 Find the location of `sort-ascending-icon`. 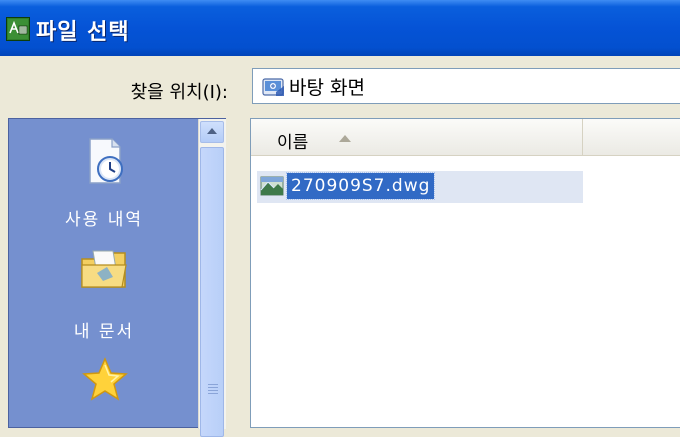

sort-ascending-icon is located at coordinates (345, 138).